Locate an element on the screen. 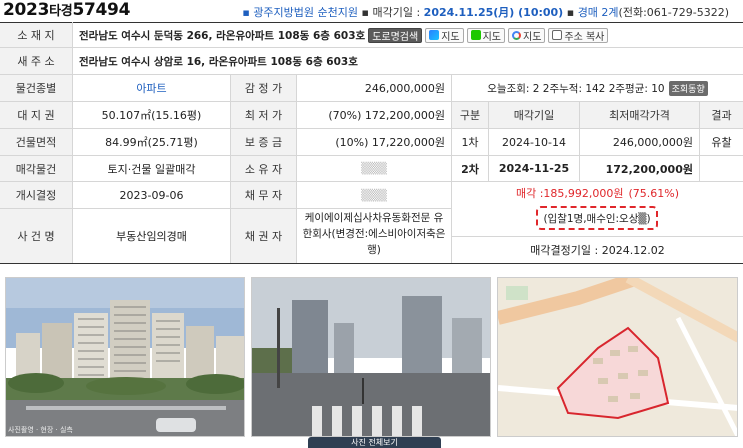 The width and height of the screenshot is (743, 448). copy-address-button: 주소 복사 is located at coordinates (578, 35).